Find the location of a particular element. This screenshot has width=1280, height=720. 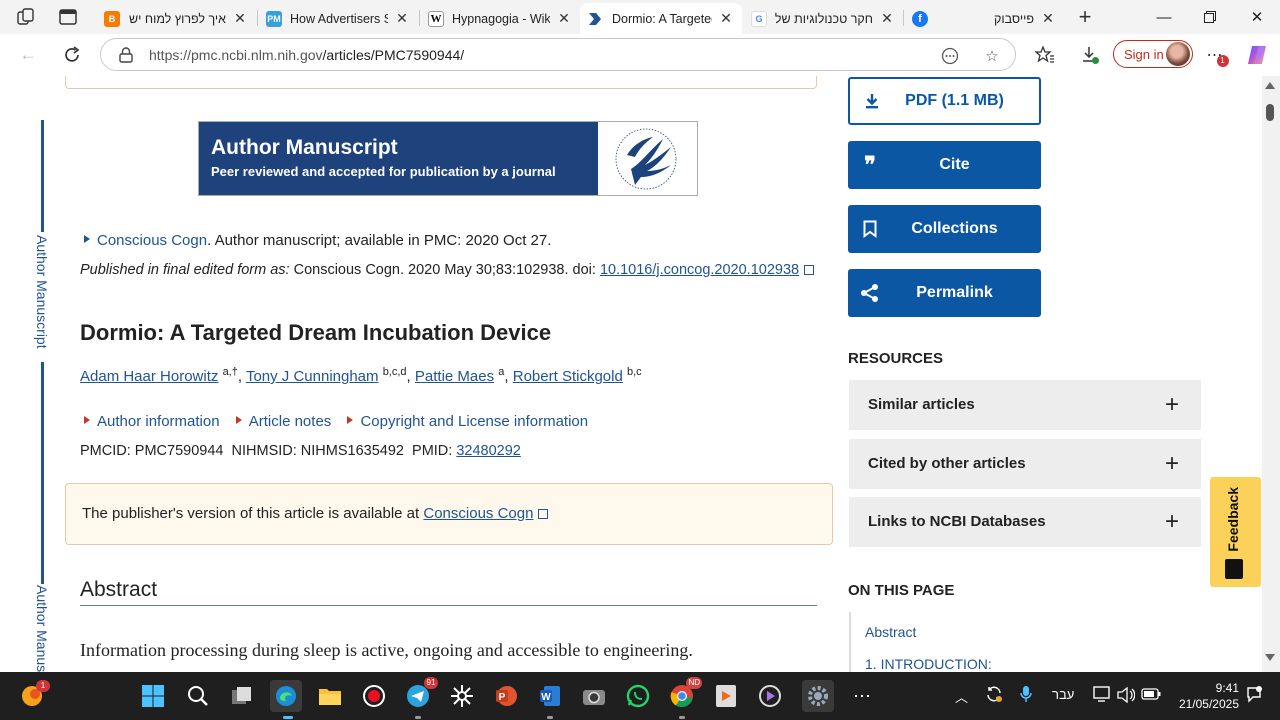

pmid-link: 32480292 is located at coordinates (488, 451).